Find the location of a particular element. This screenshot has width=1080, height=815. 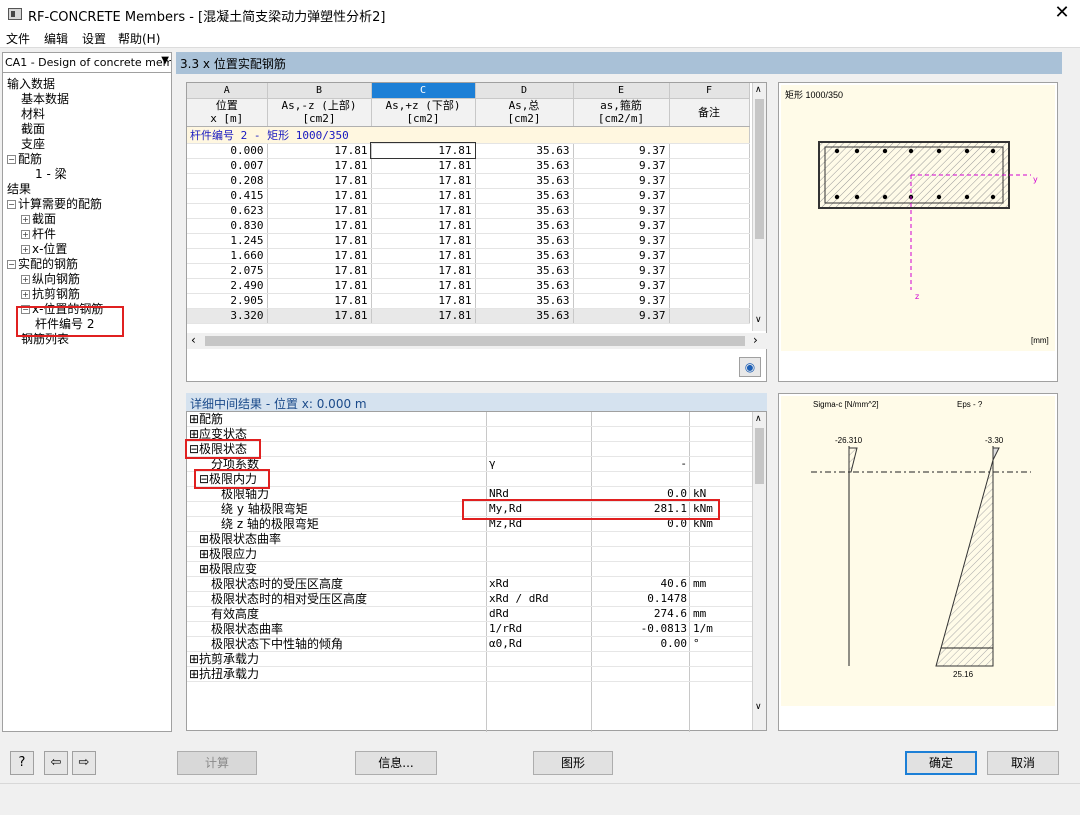

ok-button: 确定 is located at coordinates (941, 763).